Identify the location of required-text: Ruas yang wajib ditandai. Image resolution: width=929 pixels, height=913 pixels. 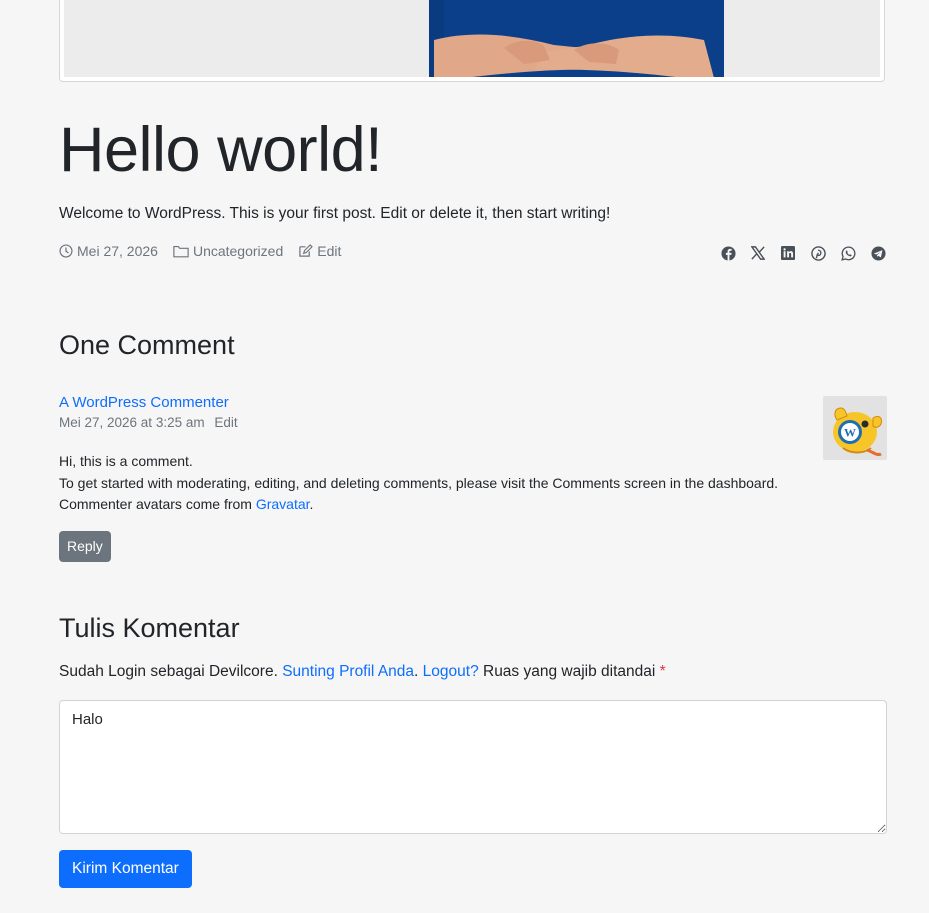
(569, 671).